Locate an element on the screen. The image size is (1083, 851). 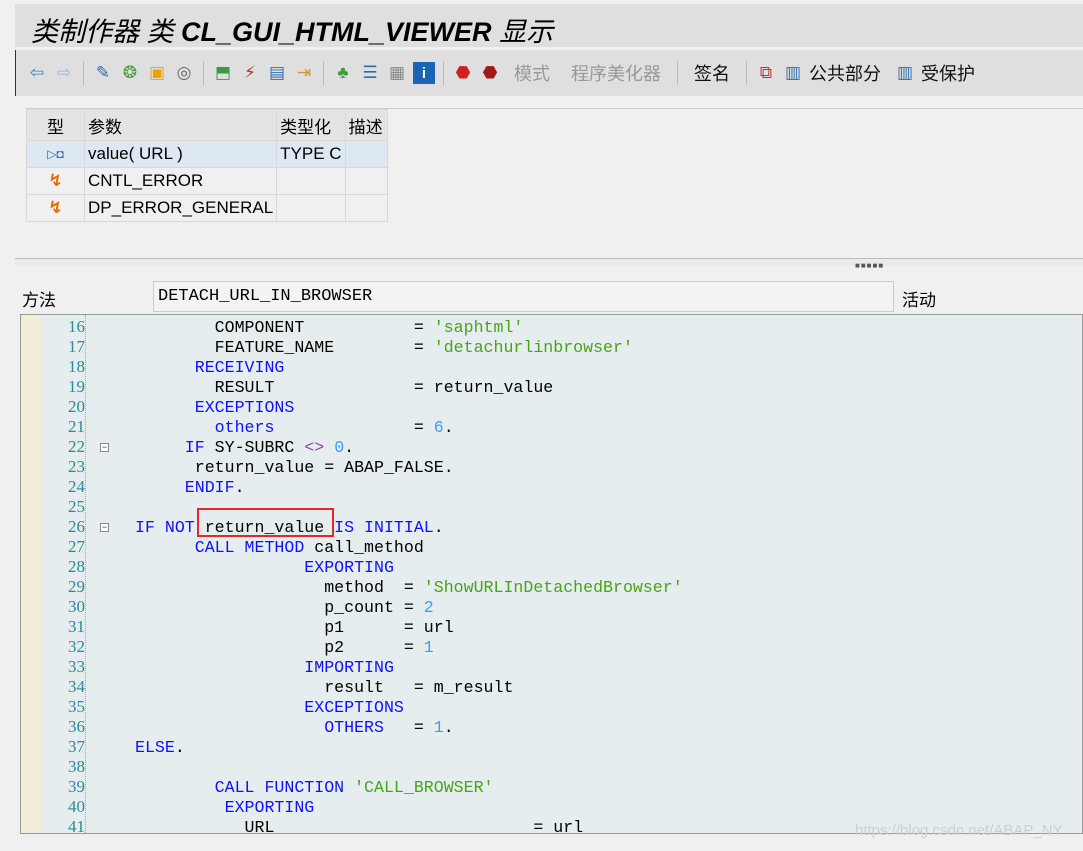
code-line: return_value = ABAP_FALSE. is located at coordinates (294, 467).